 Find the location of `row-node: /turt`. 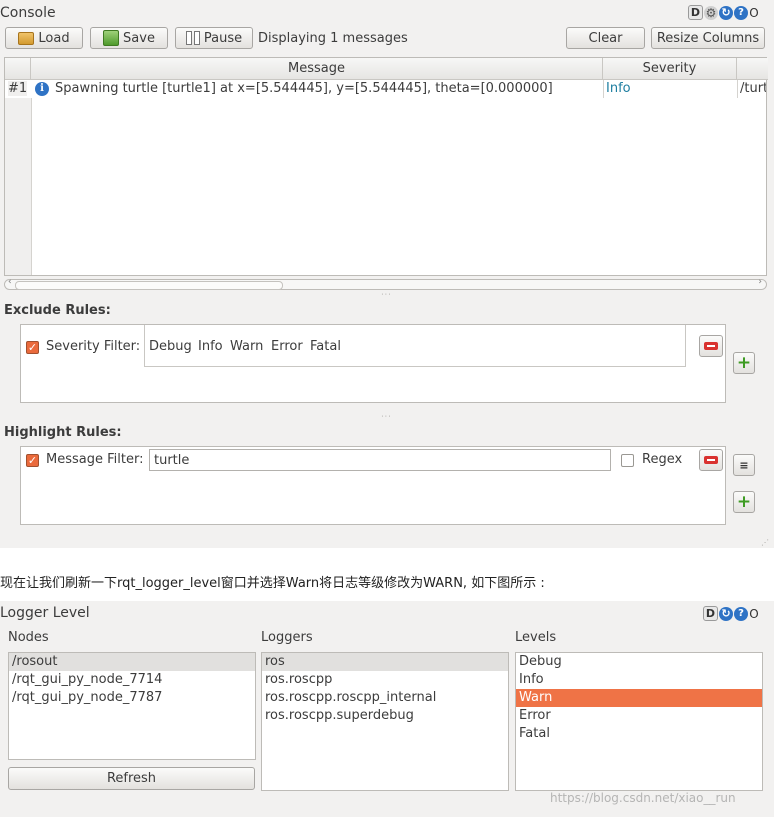

row-node: /turt is located at coordinates (753, 88).